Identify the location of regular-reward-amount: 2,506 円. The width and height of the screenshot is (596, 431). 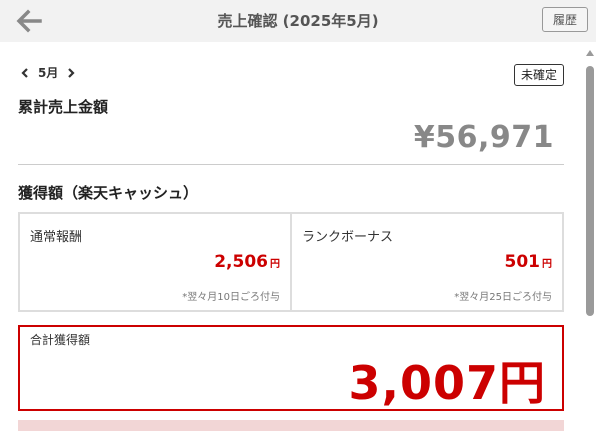
(247, 262).